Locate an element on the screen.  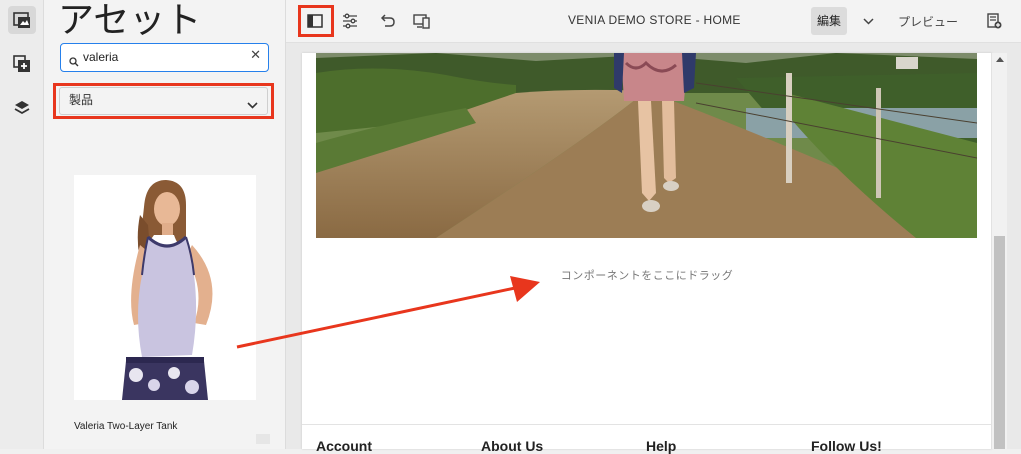
mode-select-edit: 編集 is located at coordinates (829, 21).